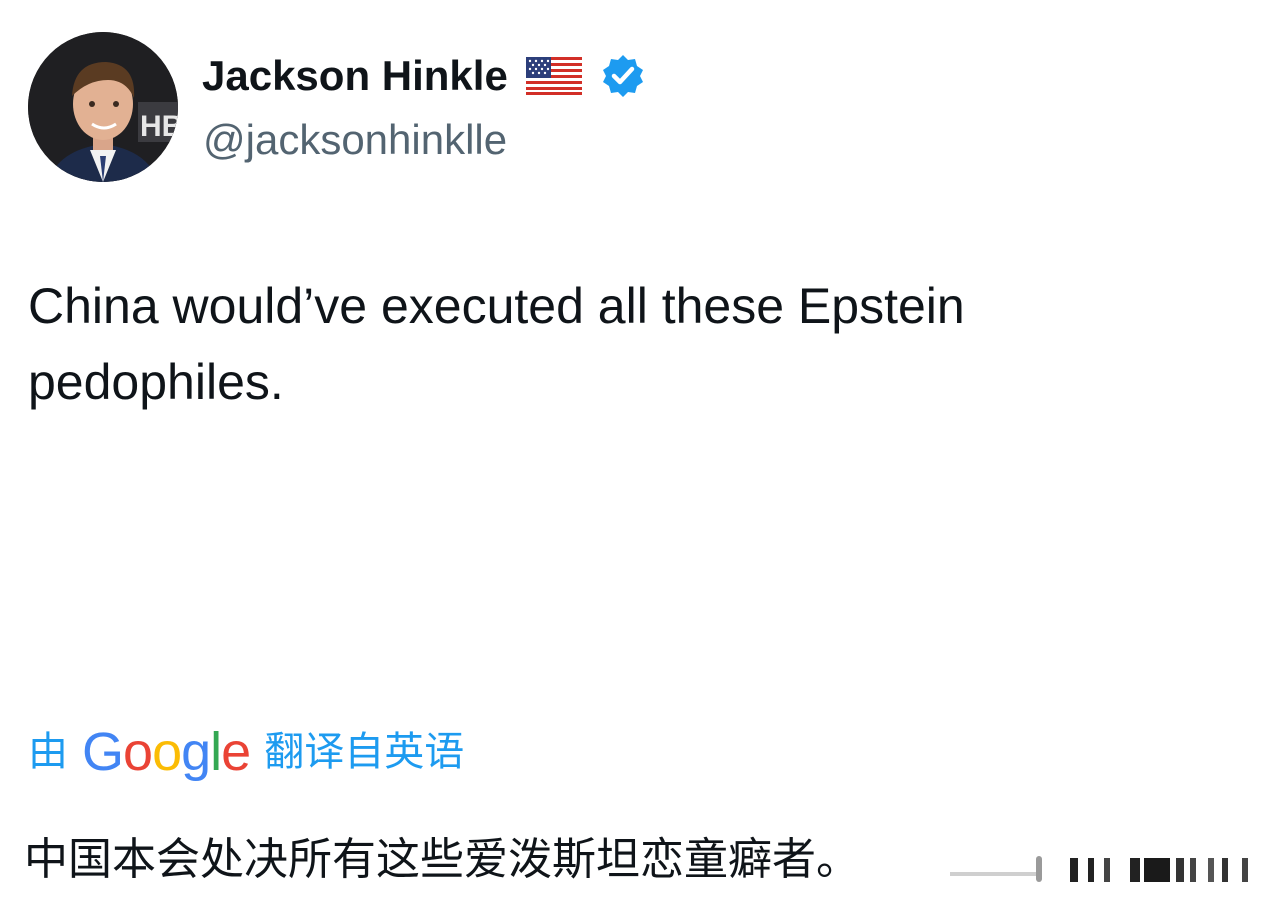 The height and width of the screenshot is (911, 1280). What do you see at coordinates (355, 140) in the screenshot?
I see `author-handle: @jacksonhinklle` at bounding box center [355, 140].